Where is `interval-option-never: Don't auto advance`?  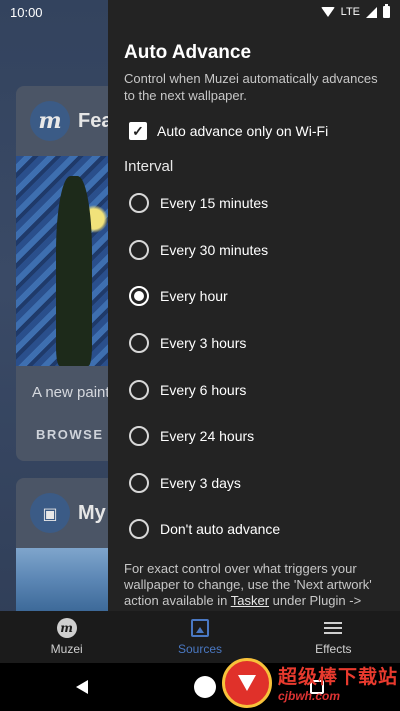 interval-option-never: Don't auto advance is located at coordinates (254, 529).